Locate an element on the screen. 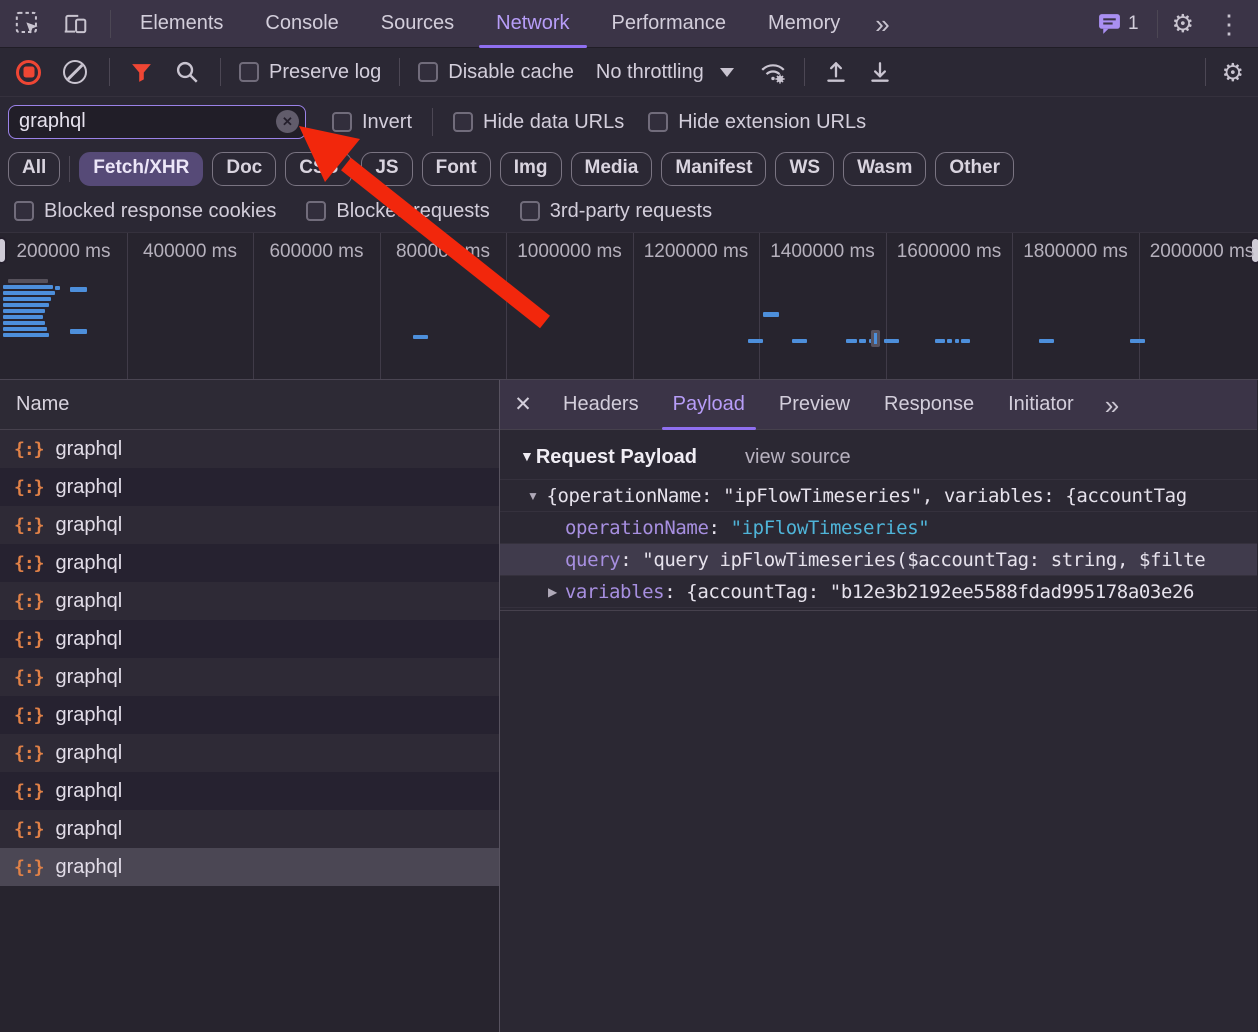 This screenshot has width=1258, height=1032. close-panel-icon: ✕ is located at coordinates (523, 404).